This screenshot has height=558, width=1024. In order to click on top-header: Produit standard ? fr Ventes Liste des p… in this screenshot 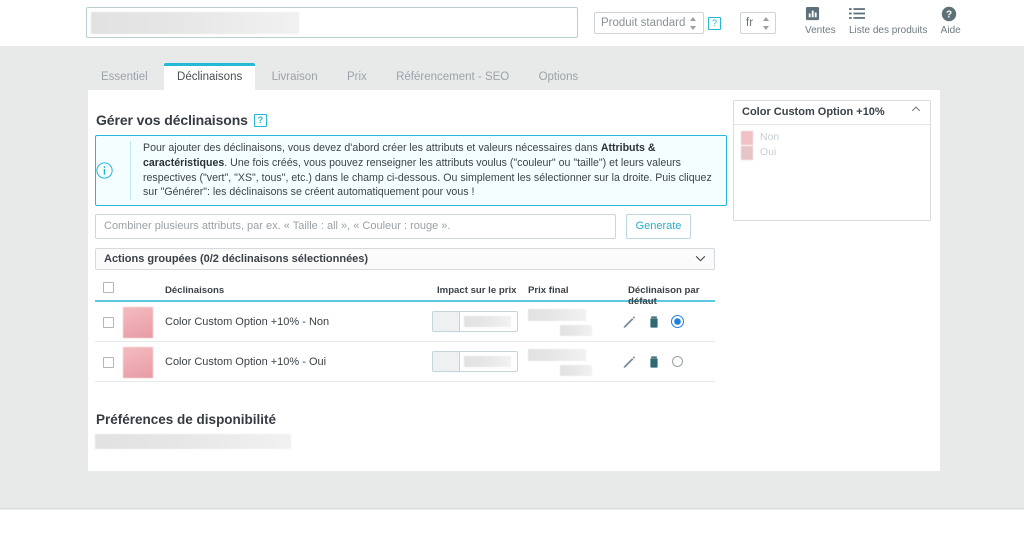, I will do `click(512, 23)`.